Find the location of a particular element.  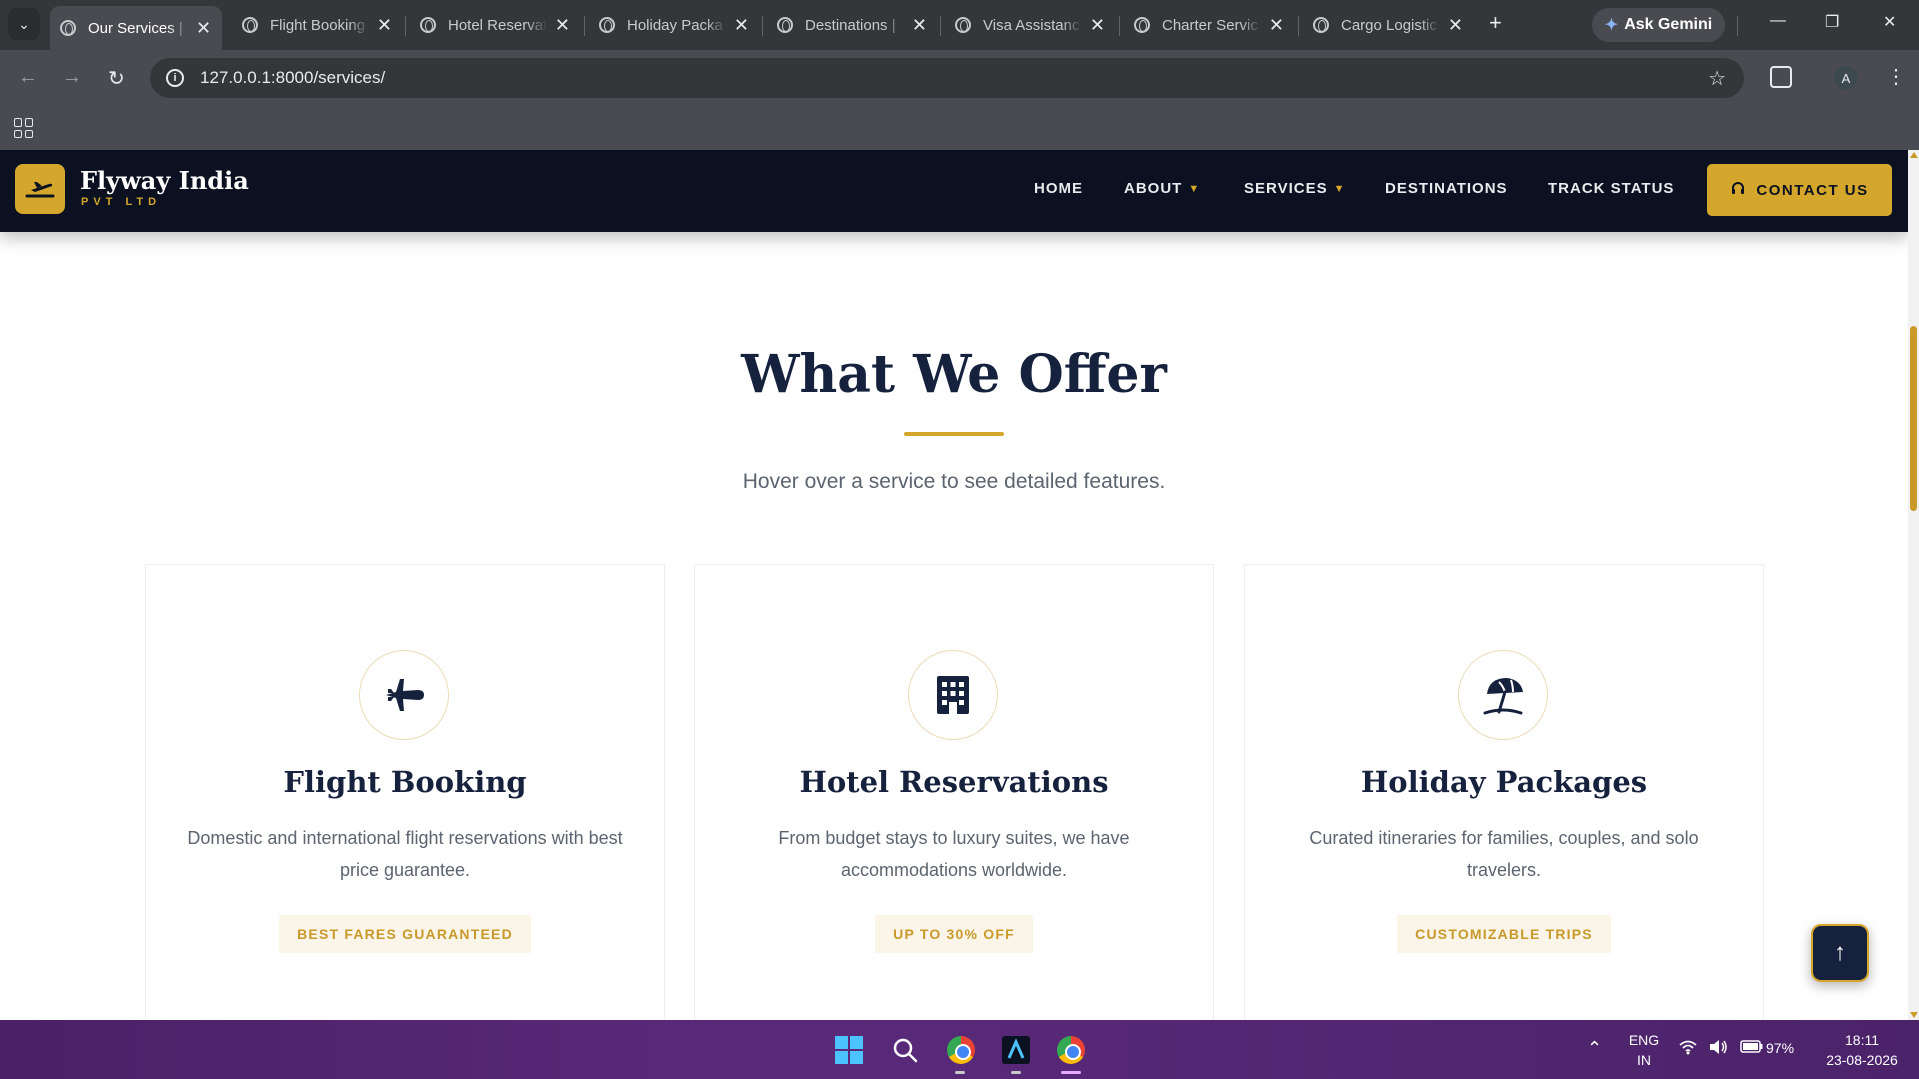

extensions-puzzle-icon is located at coordinates (1781, 77).